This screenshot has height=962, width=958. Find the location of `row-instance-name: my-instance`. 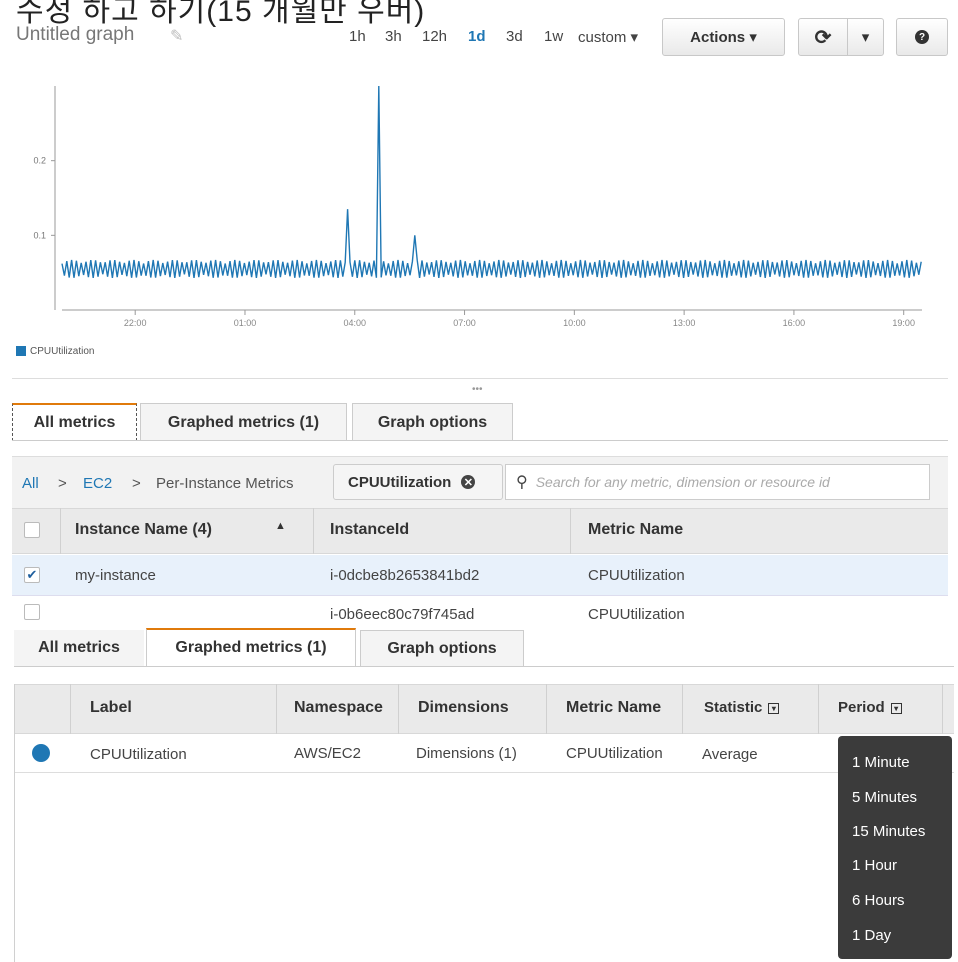

row-instance-name: my-instance is located at coordinates (115, 575).